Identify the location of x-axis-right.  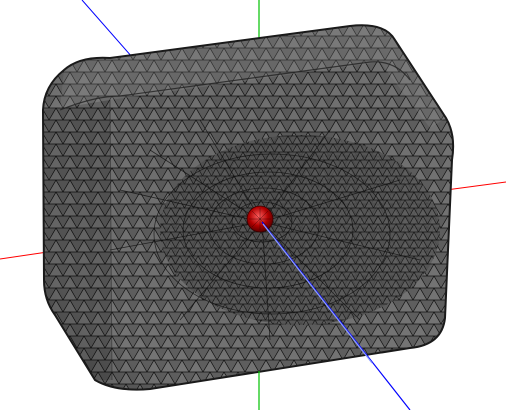
(475, 186).